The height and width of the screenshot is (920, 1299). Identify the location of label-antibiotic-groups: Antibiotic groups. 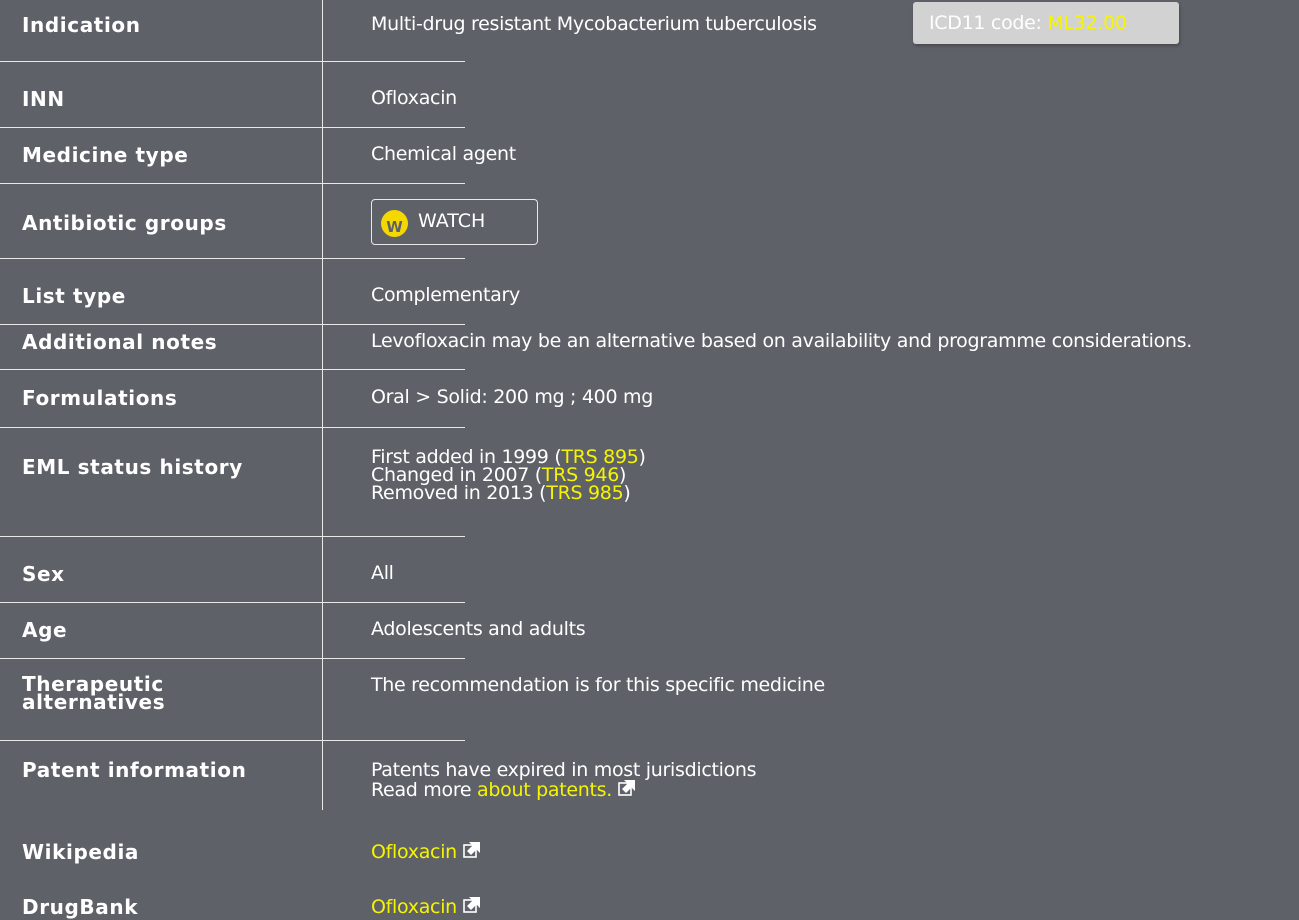
(124, 223).